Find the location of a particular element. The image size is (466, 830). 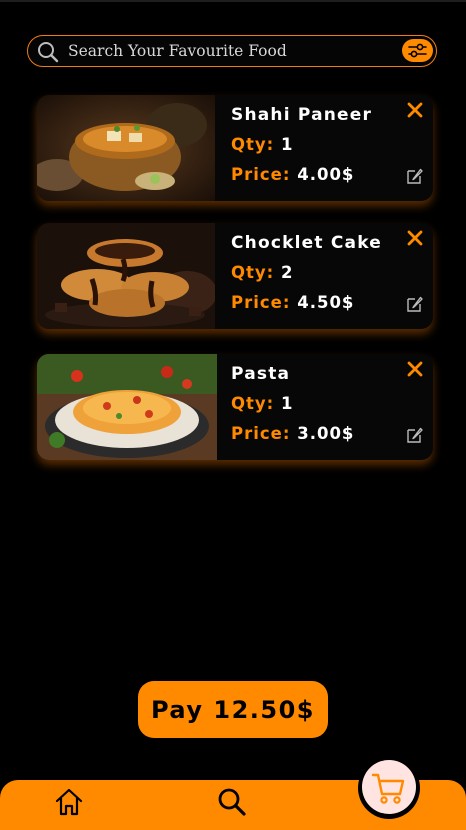

item-qty: Qty: 2 is located at coordinates (262, 272).